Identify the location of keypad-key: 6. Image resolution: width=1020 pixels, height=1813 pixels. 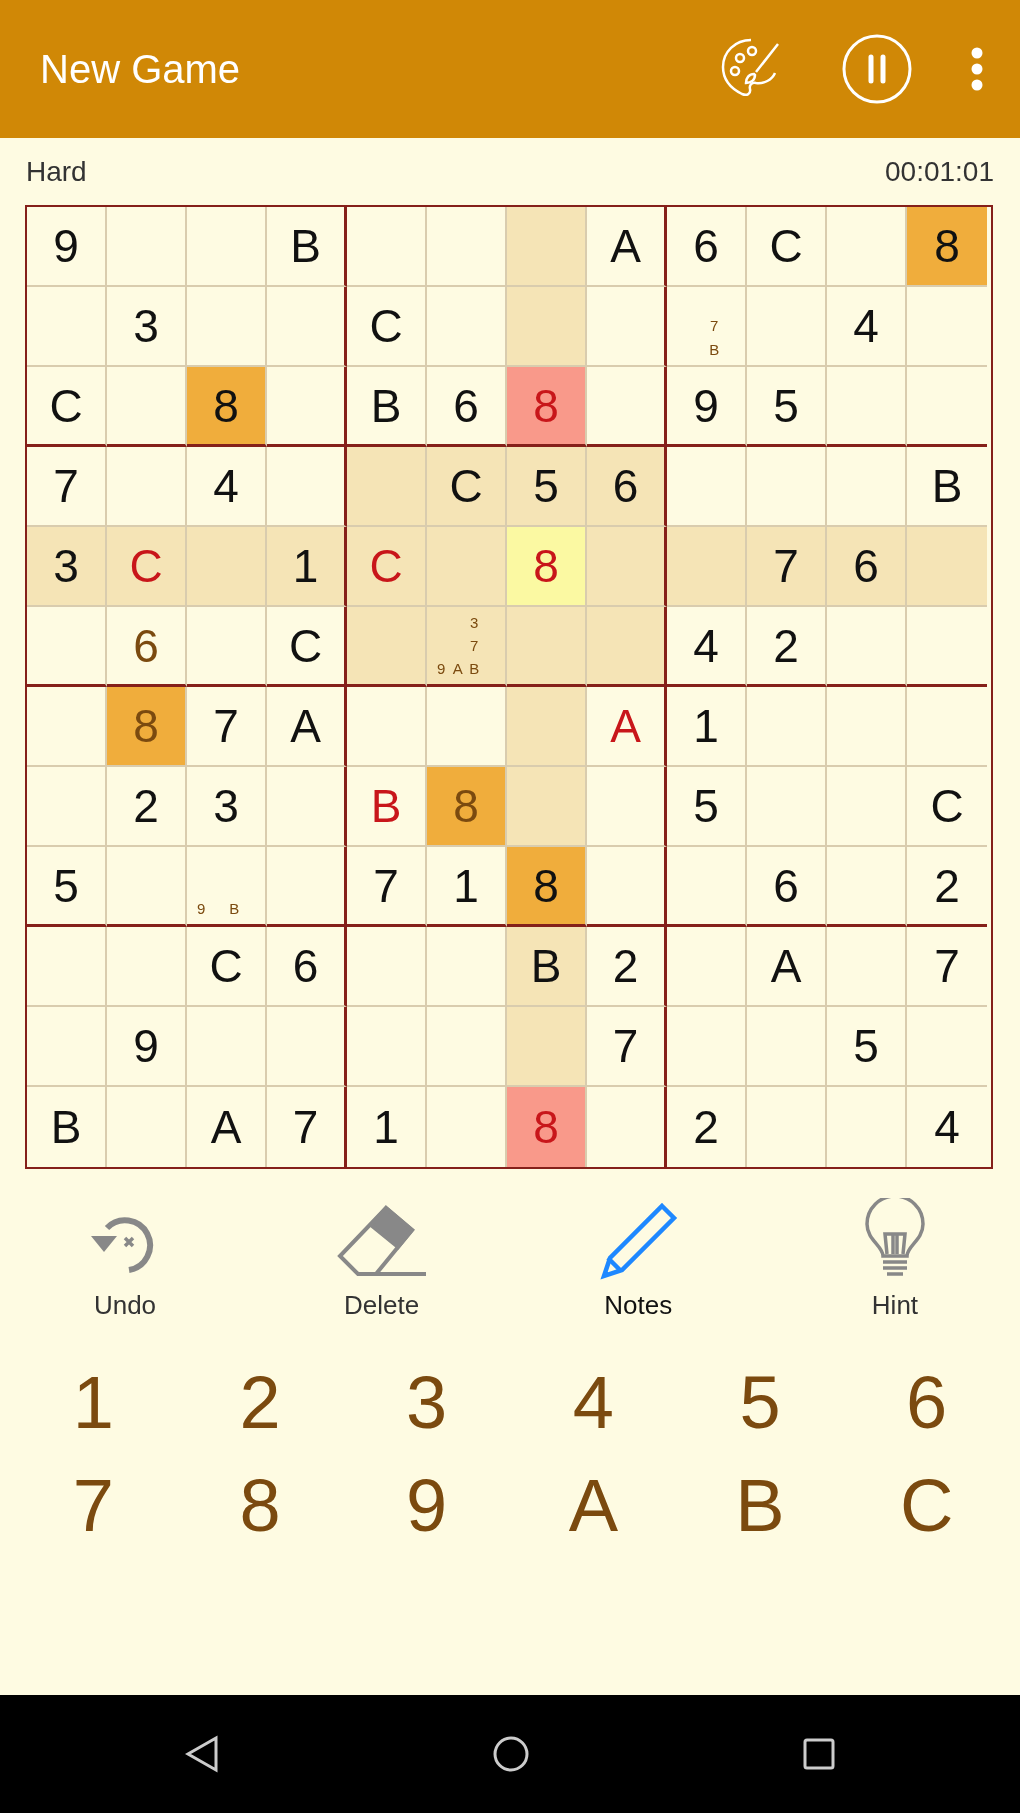
(926, 1402).